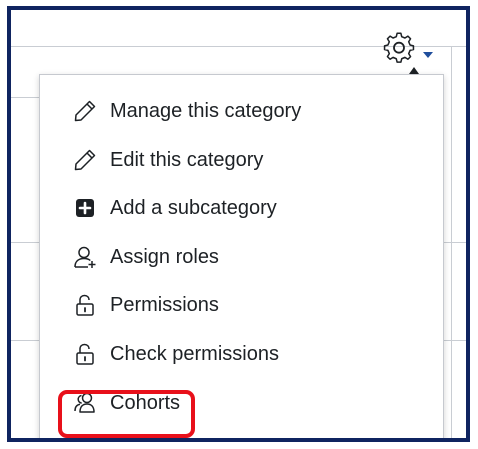 The image size is (478, 449). What do you see at coordinates (145, 403) in the screenshot?
I see `menu-item-label: Cohorts` at bounding box center [145, 403].